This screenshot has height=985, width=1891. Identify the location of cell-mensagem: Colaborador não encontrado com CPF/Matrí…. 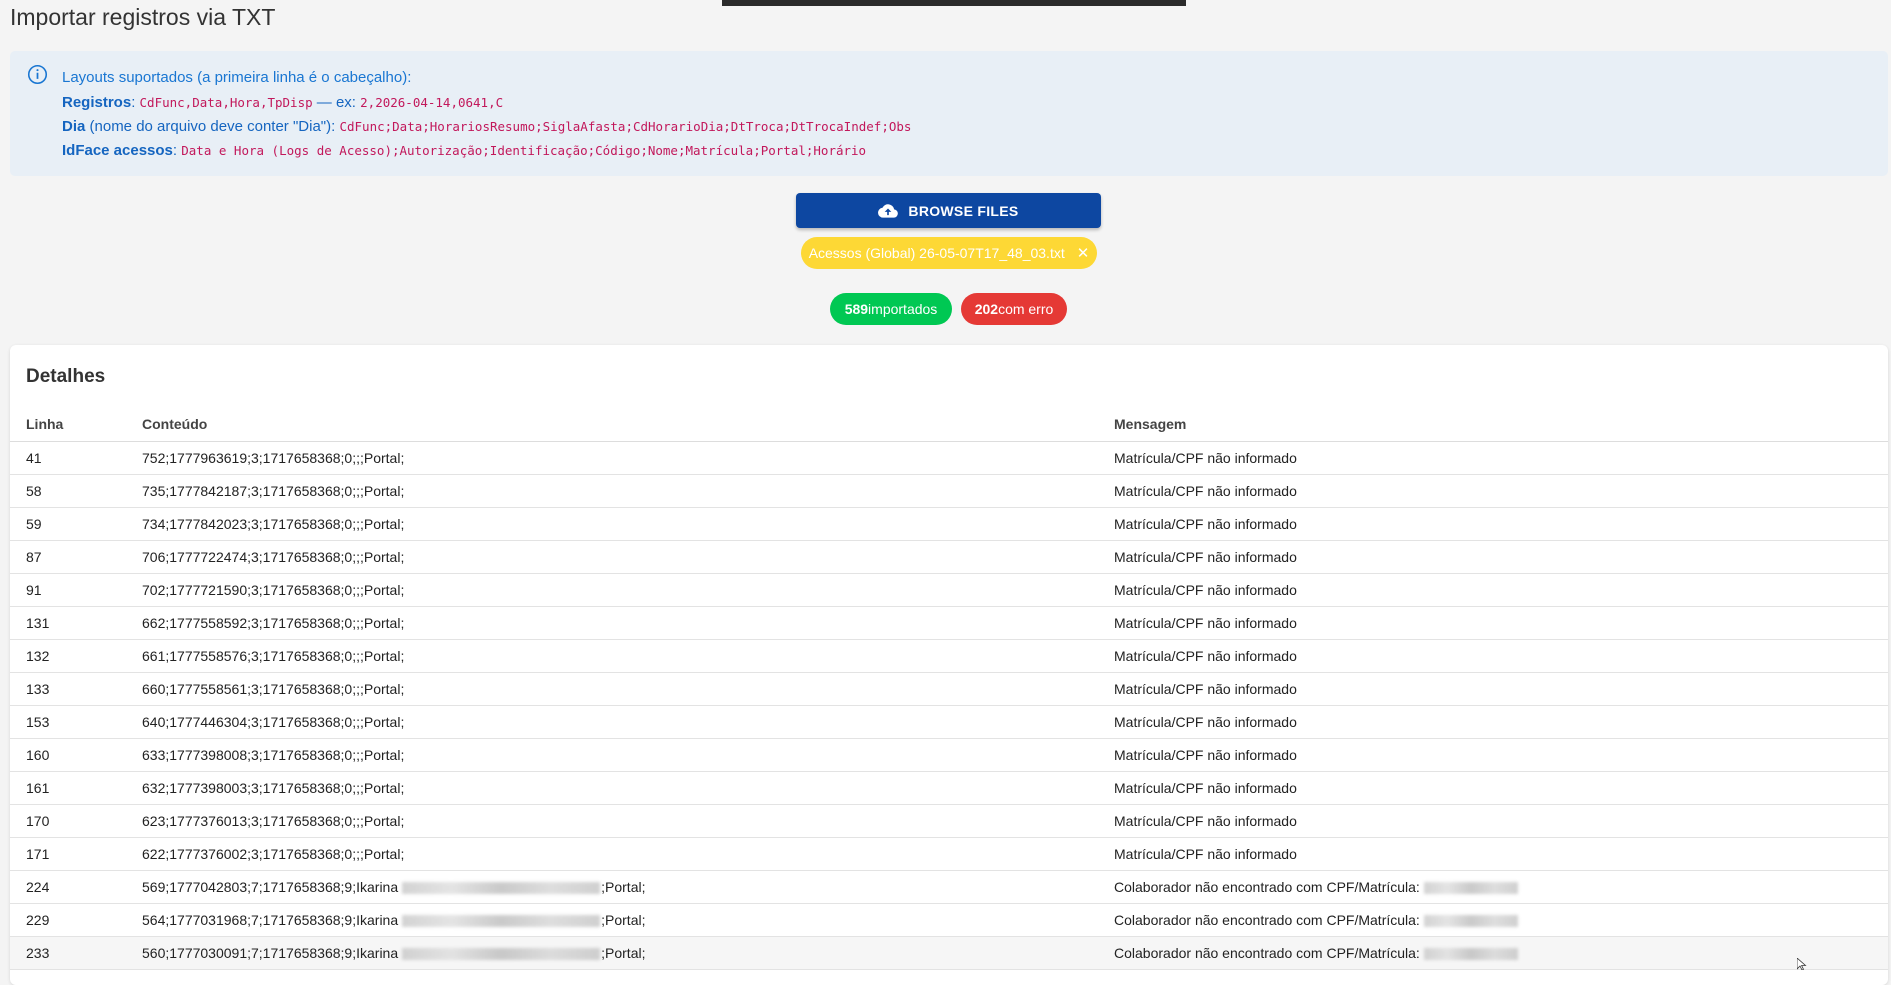
(1501, 953).